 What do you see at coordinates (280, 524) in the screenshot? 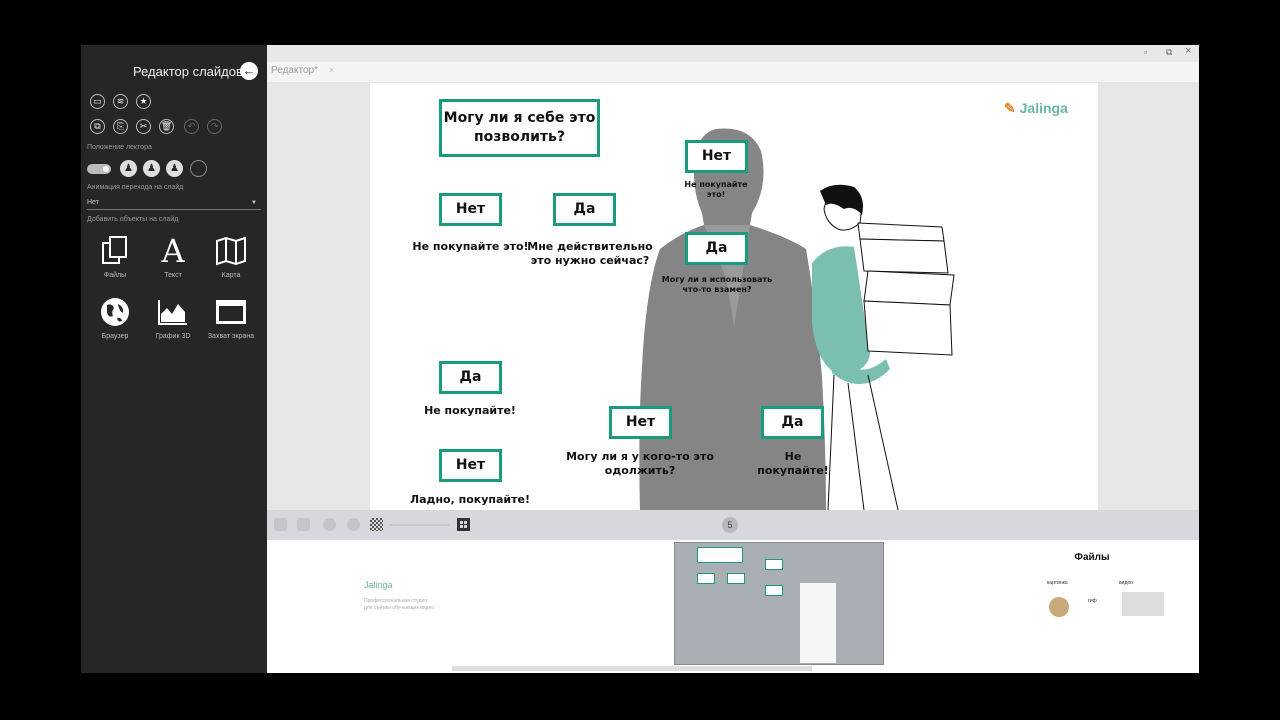
I see `lock-icon` at bounding box center [280, 524].